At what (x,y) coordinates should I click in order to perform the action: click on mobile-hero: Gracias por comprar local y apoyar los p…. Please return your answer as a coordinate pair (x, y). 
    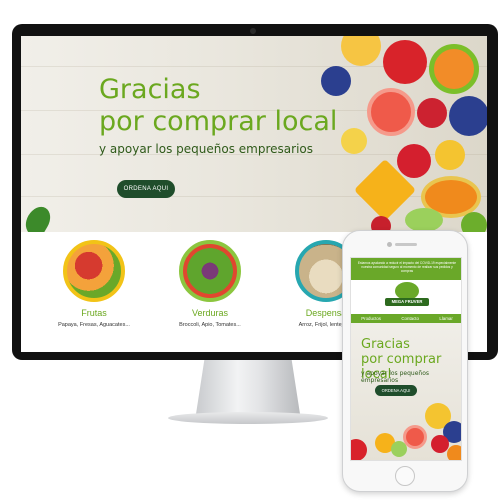
    Looking at the image, I should click on (406, 391).